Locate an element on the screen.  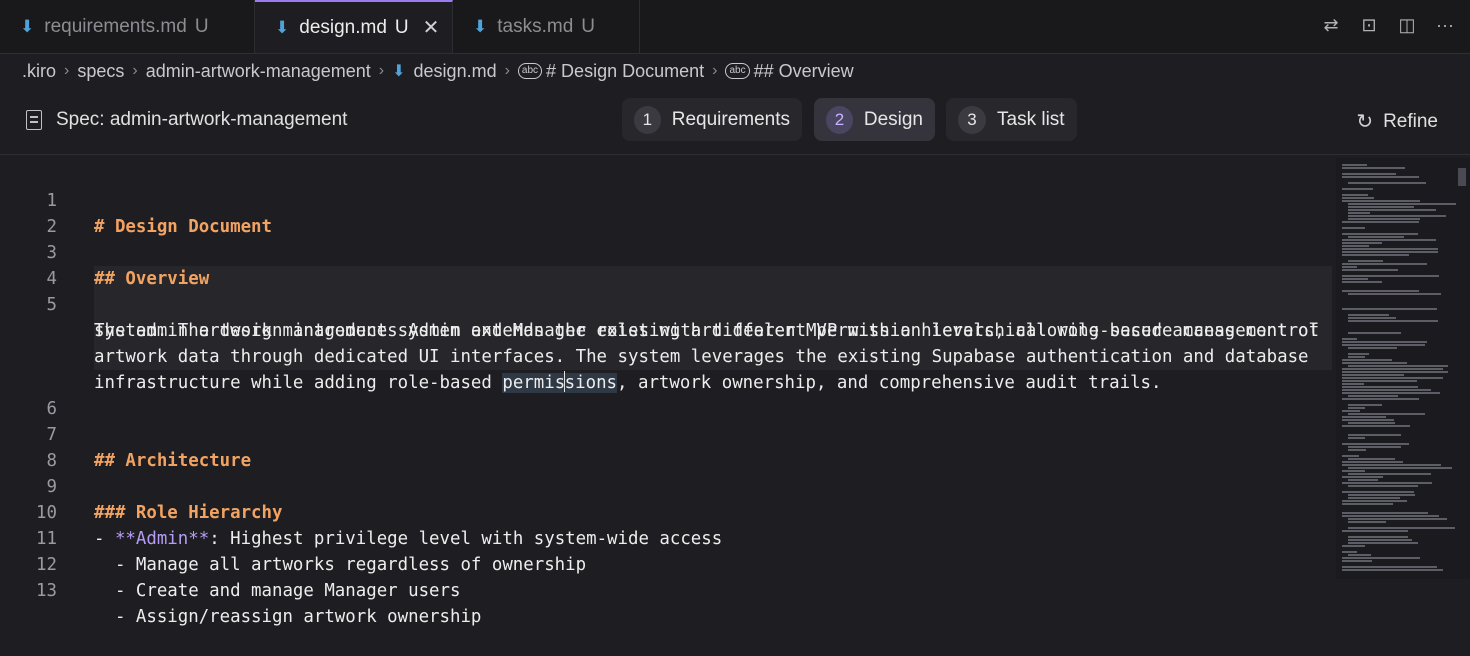
tab-design: ⬇ design.md U ✕ is located at coordinates (354, 26).